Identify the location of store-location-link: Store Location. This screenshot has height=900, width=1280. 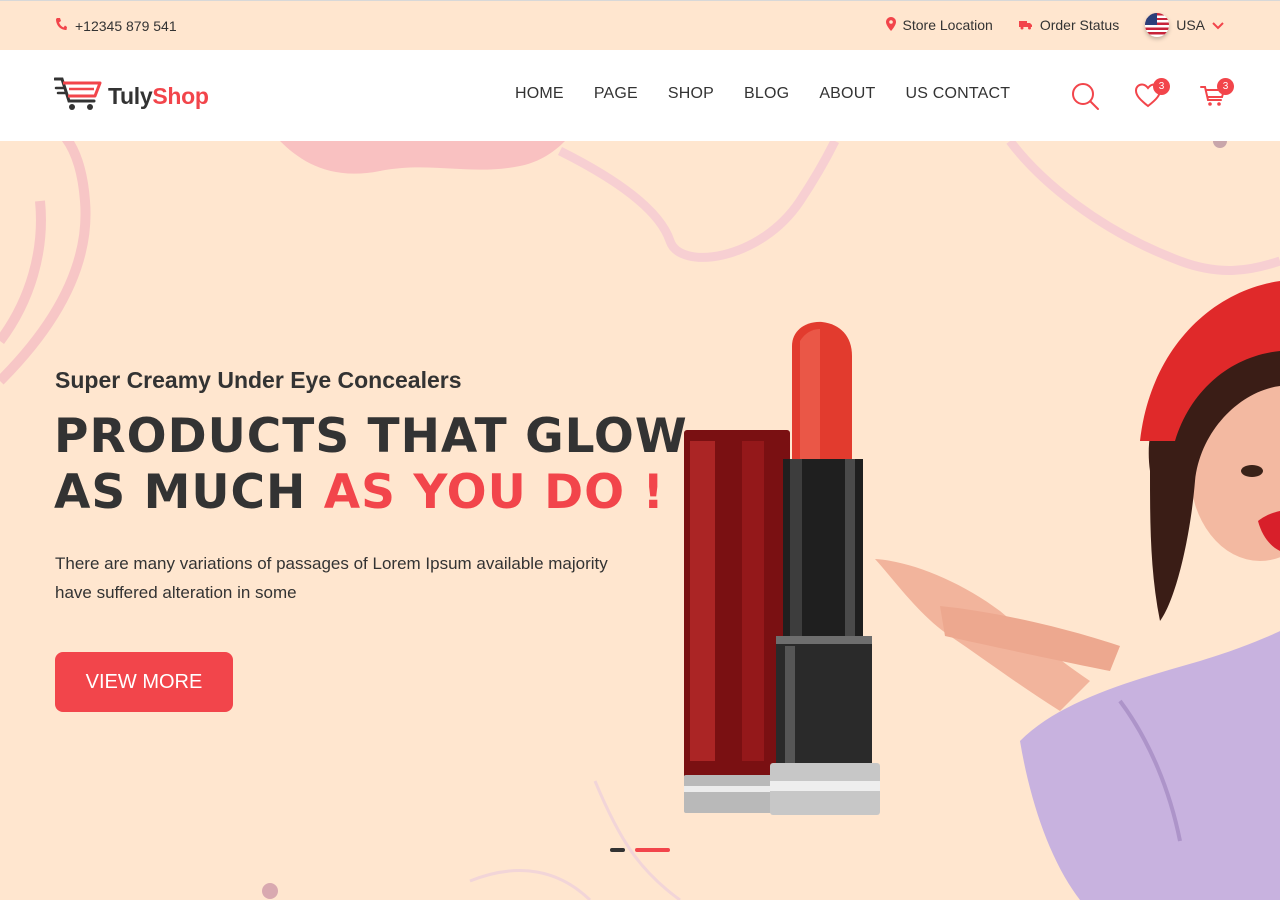
(939, 25).